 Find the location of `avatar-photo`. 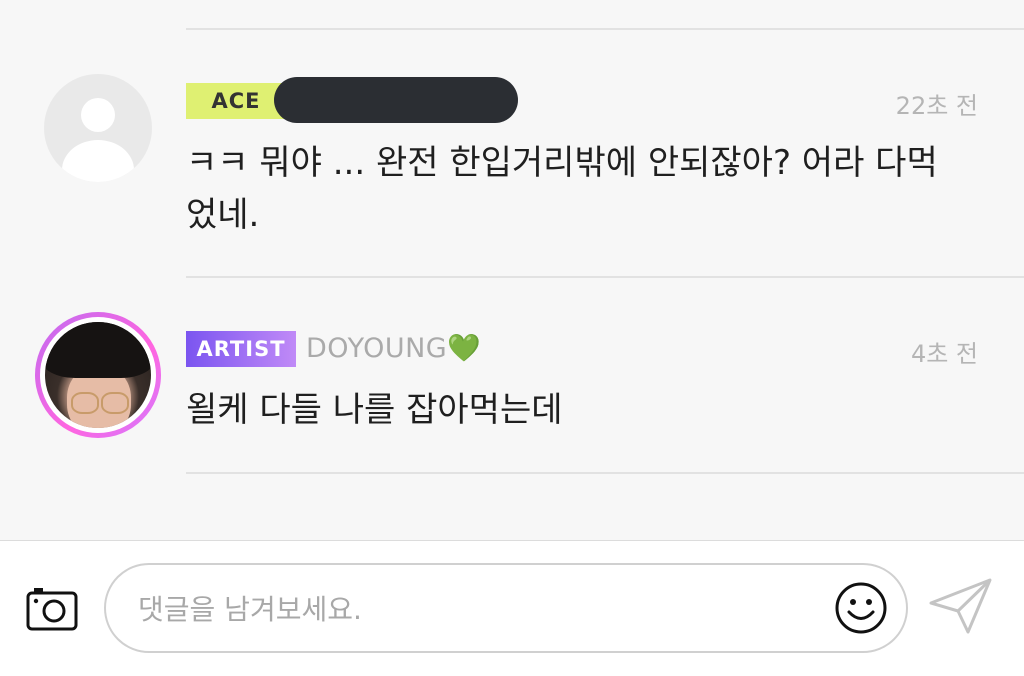

avatar-photo is located at coordinates (98, 375).